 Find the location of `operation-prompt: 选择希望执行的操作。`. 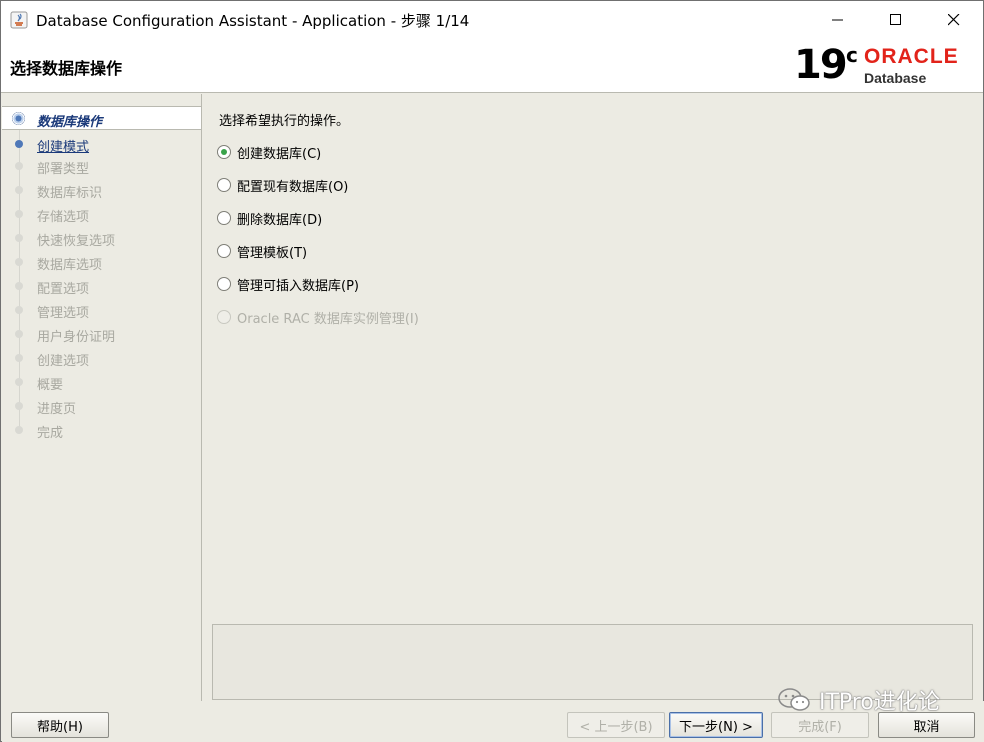

operation-prompt: 选择希望执行的操作。 is located at coordinates (284, 121).